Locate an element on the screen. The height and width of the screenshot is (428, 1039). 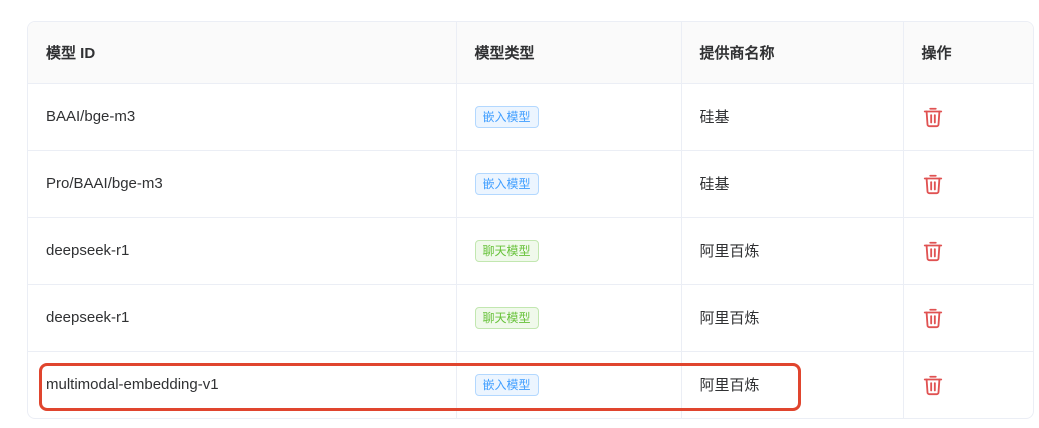
header-model-type: 模型类型 is located at coordinates (569, 53).